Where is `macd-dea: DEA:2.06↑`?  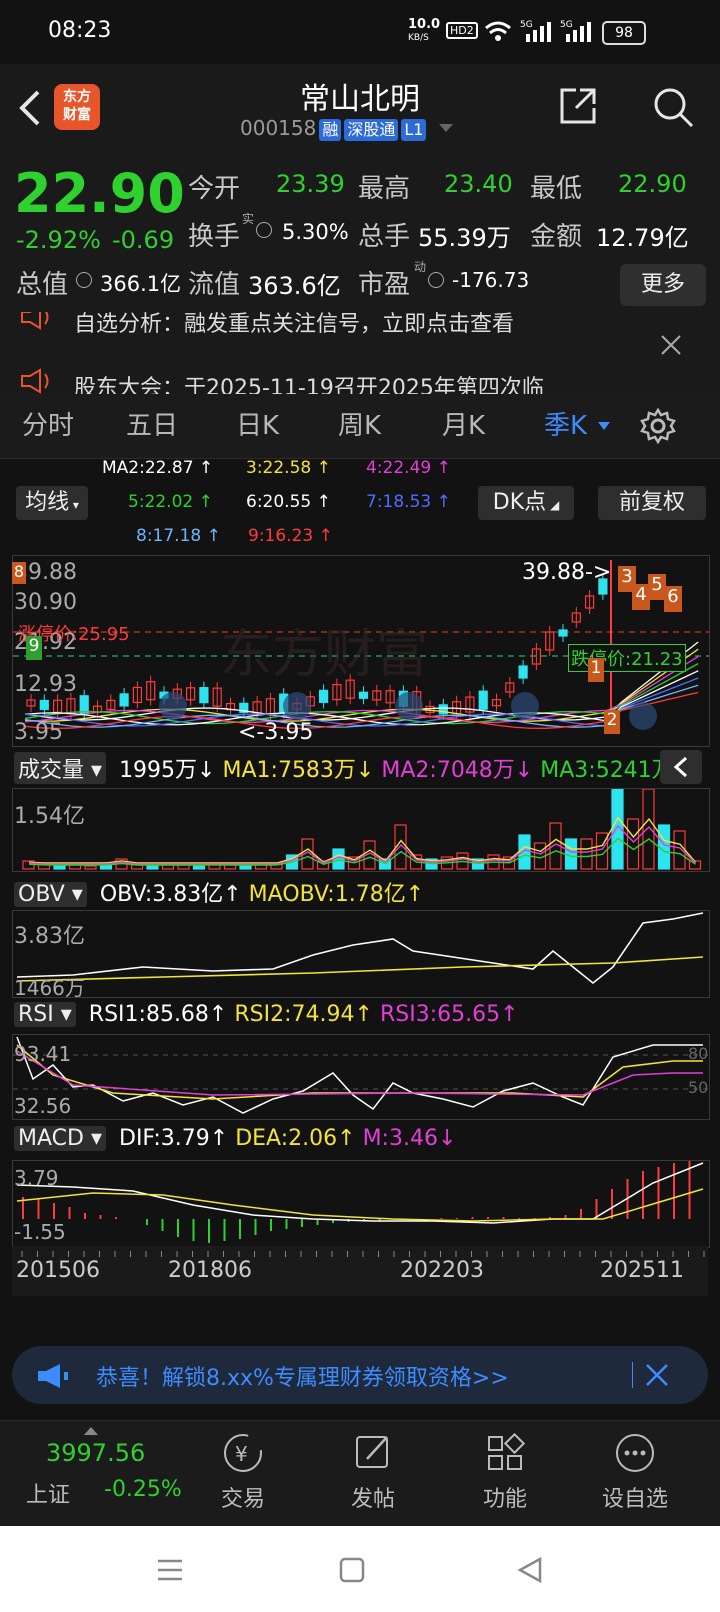
macd-dea: DEA:2.06↑ is located at coordinates (295, 1138).